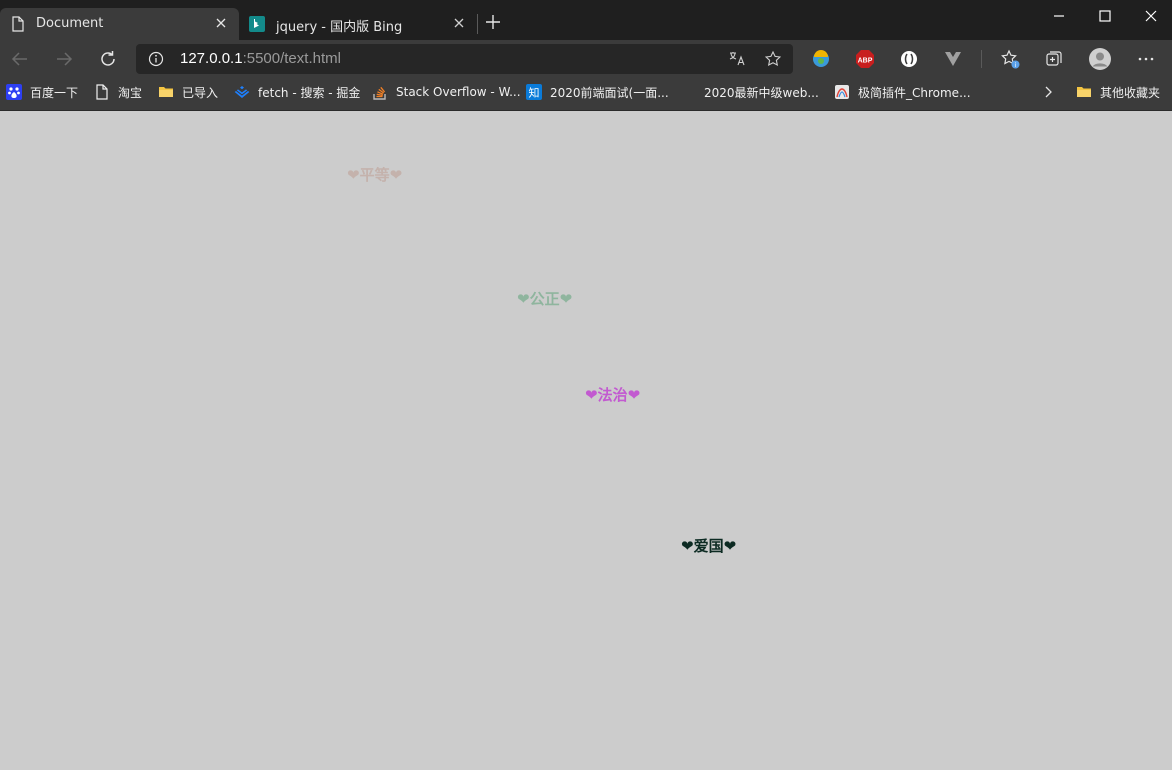  I want to click on bookmark-baidu: 百度一下, so click(42, 92).